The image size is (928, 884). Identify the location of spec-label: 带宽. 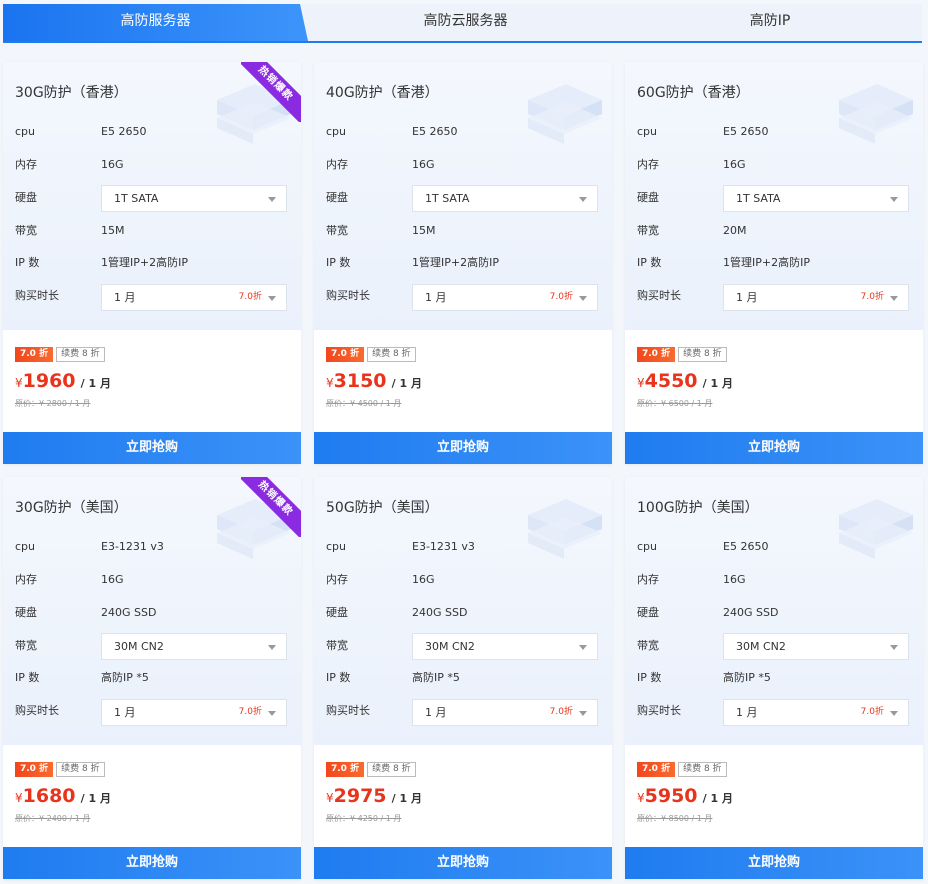
(26, 645).